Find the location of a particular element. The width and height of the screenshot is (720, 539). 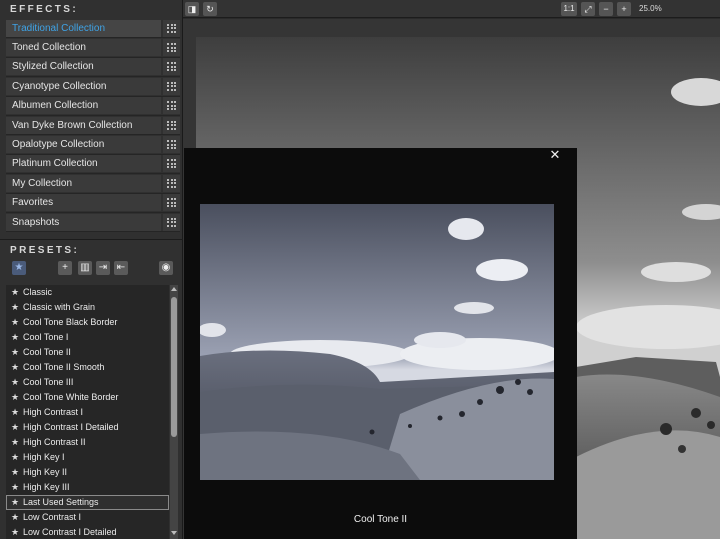

effect-item-label: Snapshots is located at coordinates (83, 222).